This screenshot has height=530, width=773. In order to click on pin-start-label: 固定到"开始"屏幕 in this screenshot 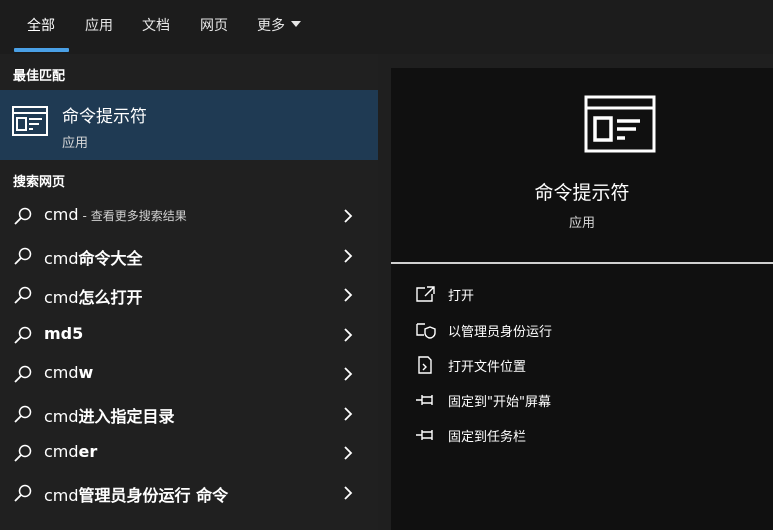, I will do `click(499, 402)`.